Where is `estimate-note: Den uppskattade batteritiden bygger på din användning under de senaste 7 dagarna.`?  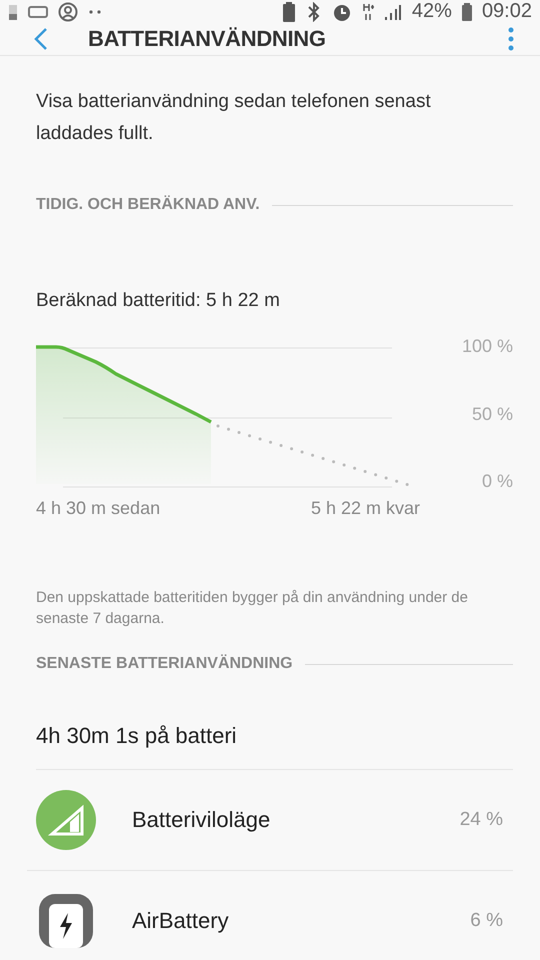 estimate-note: Den uppskattade batteritiden bygger på din användning under de senaste 7 dagarna. is located at coordinates (252, 608).